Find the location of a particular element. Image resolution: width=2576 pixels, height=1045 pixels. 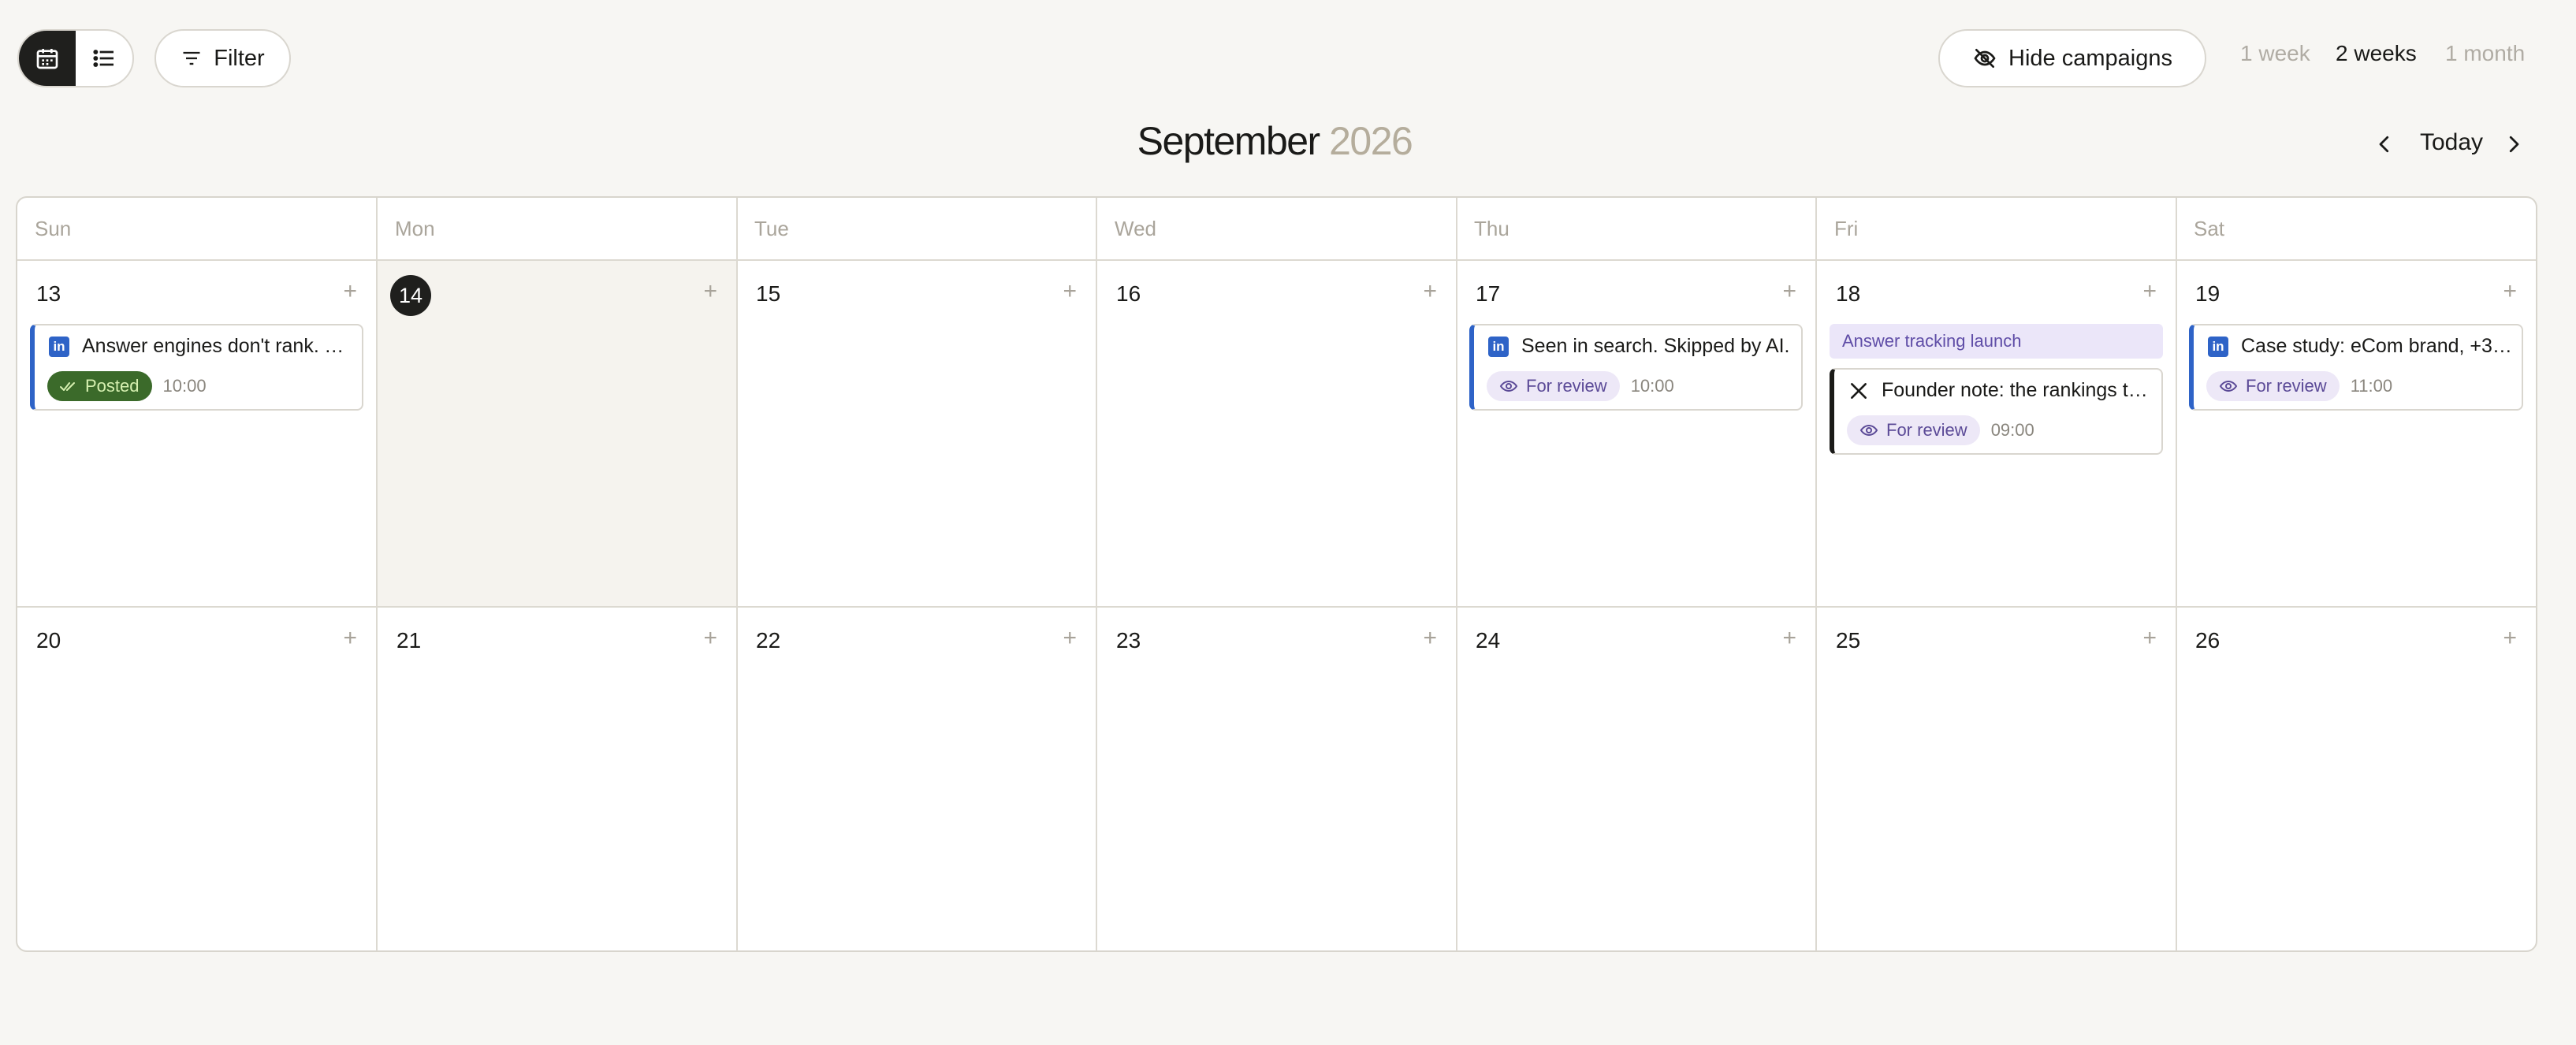

hide-campaigns-button: Hide campaigns is located at coordinates (2072, 58).